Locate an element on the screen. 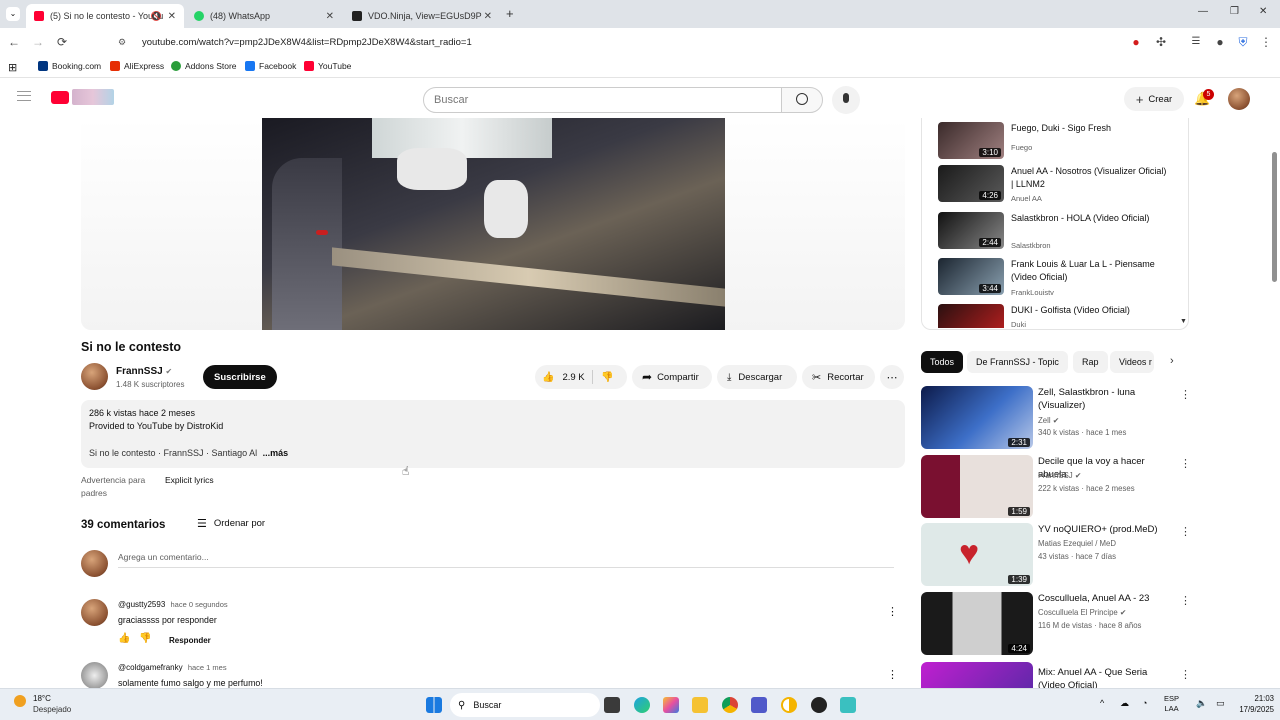 The image size is (1280, 720). forward-arrow-icon: → is located at coordinates (38, 42).